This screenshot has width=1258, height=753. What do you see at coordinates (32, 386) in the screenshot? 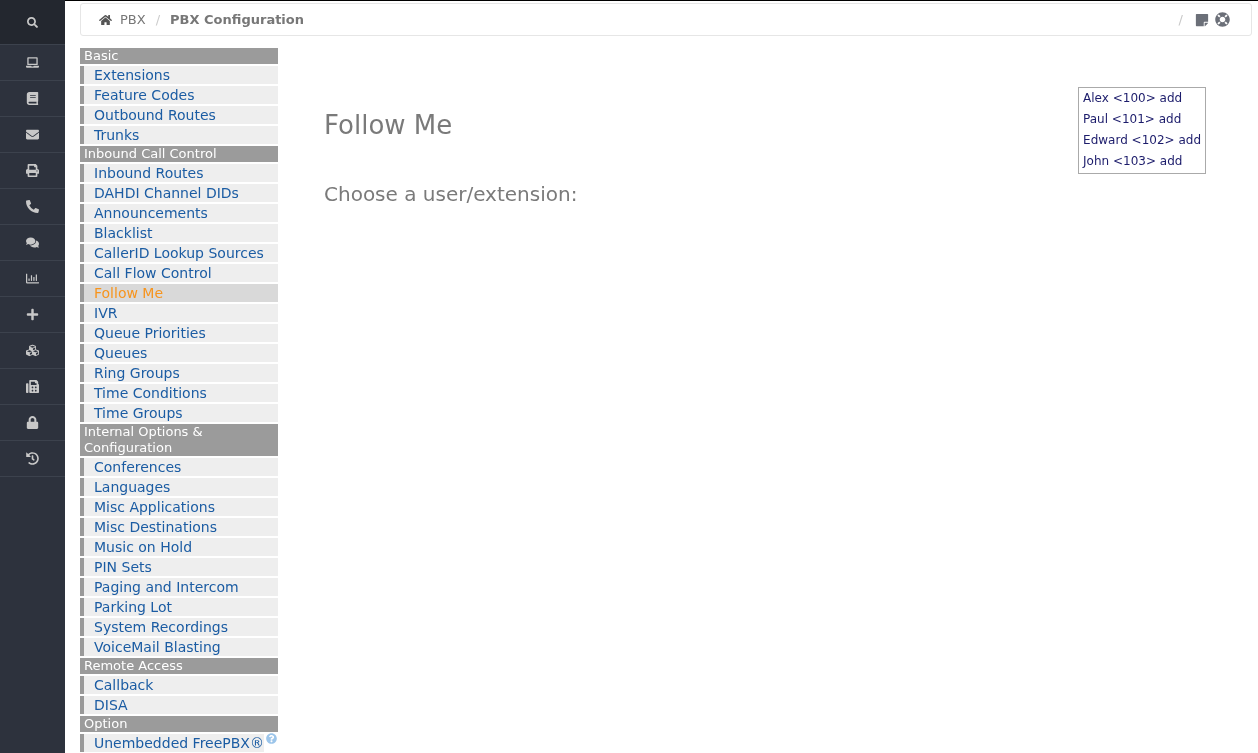
I see `fax-icon` at bounding box center [32, 386].